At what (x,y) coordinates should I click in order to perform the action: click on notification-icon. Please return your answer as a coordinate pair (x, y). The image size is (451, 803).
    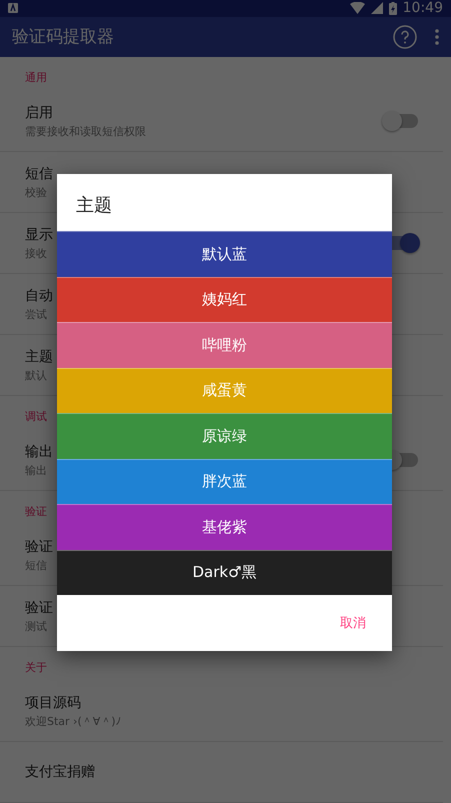
    Looking at the image, I should click on (13, 8).